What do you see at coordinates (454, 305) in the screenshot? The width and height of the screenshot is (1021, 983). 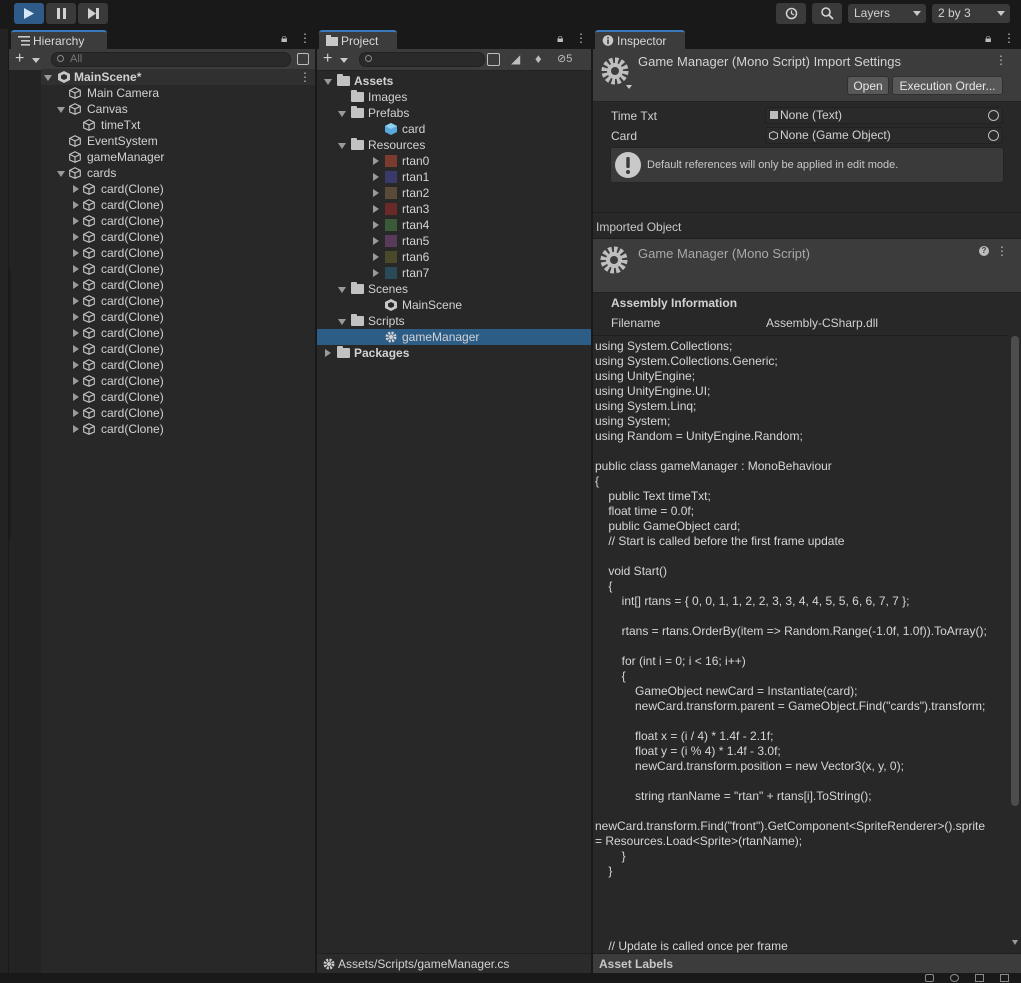 I see `project-asset-mainscene: MainScene` at bounding box center [454, 305].